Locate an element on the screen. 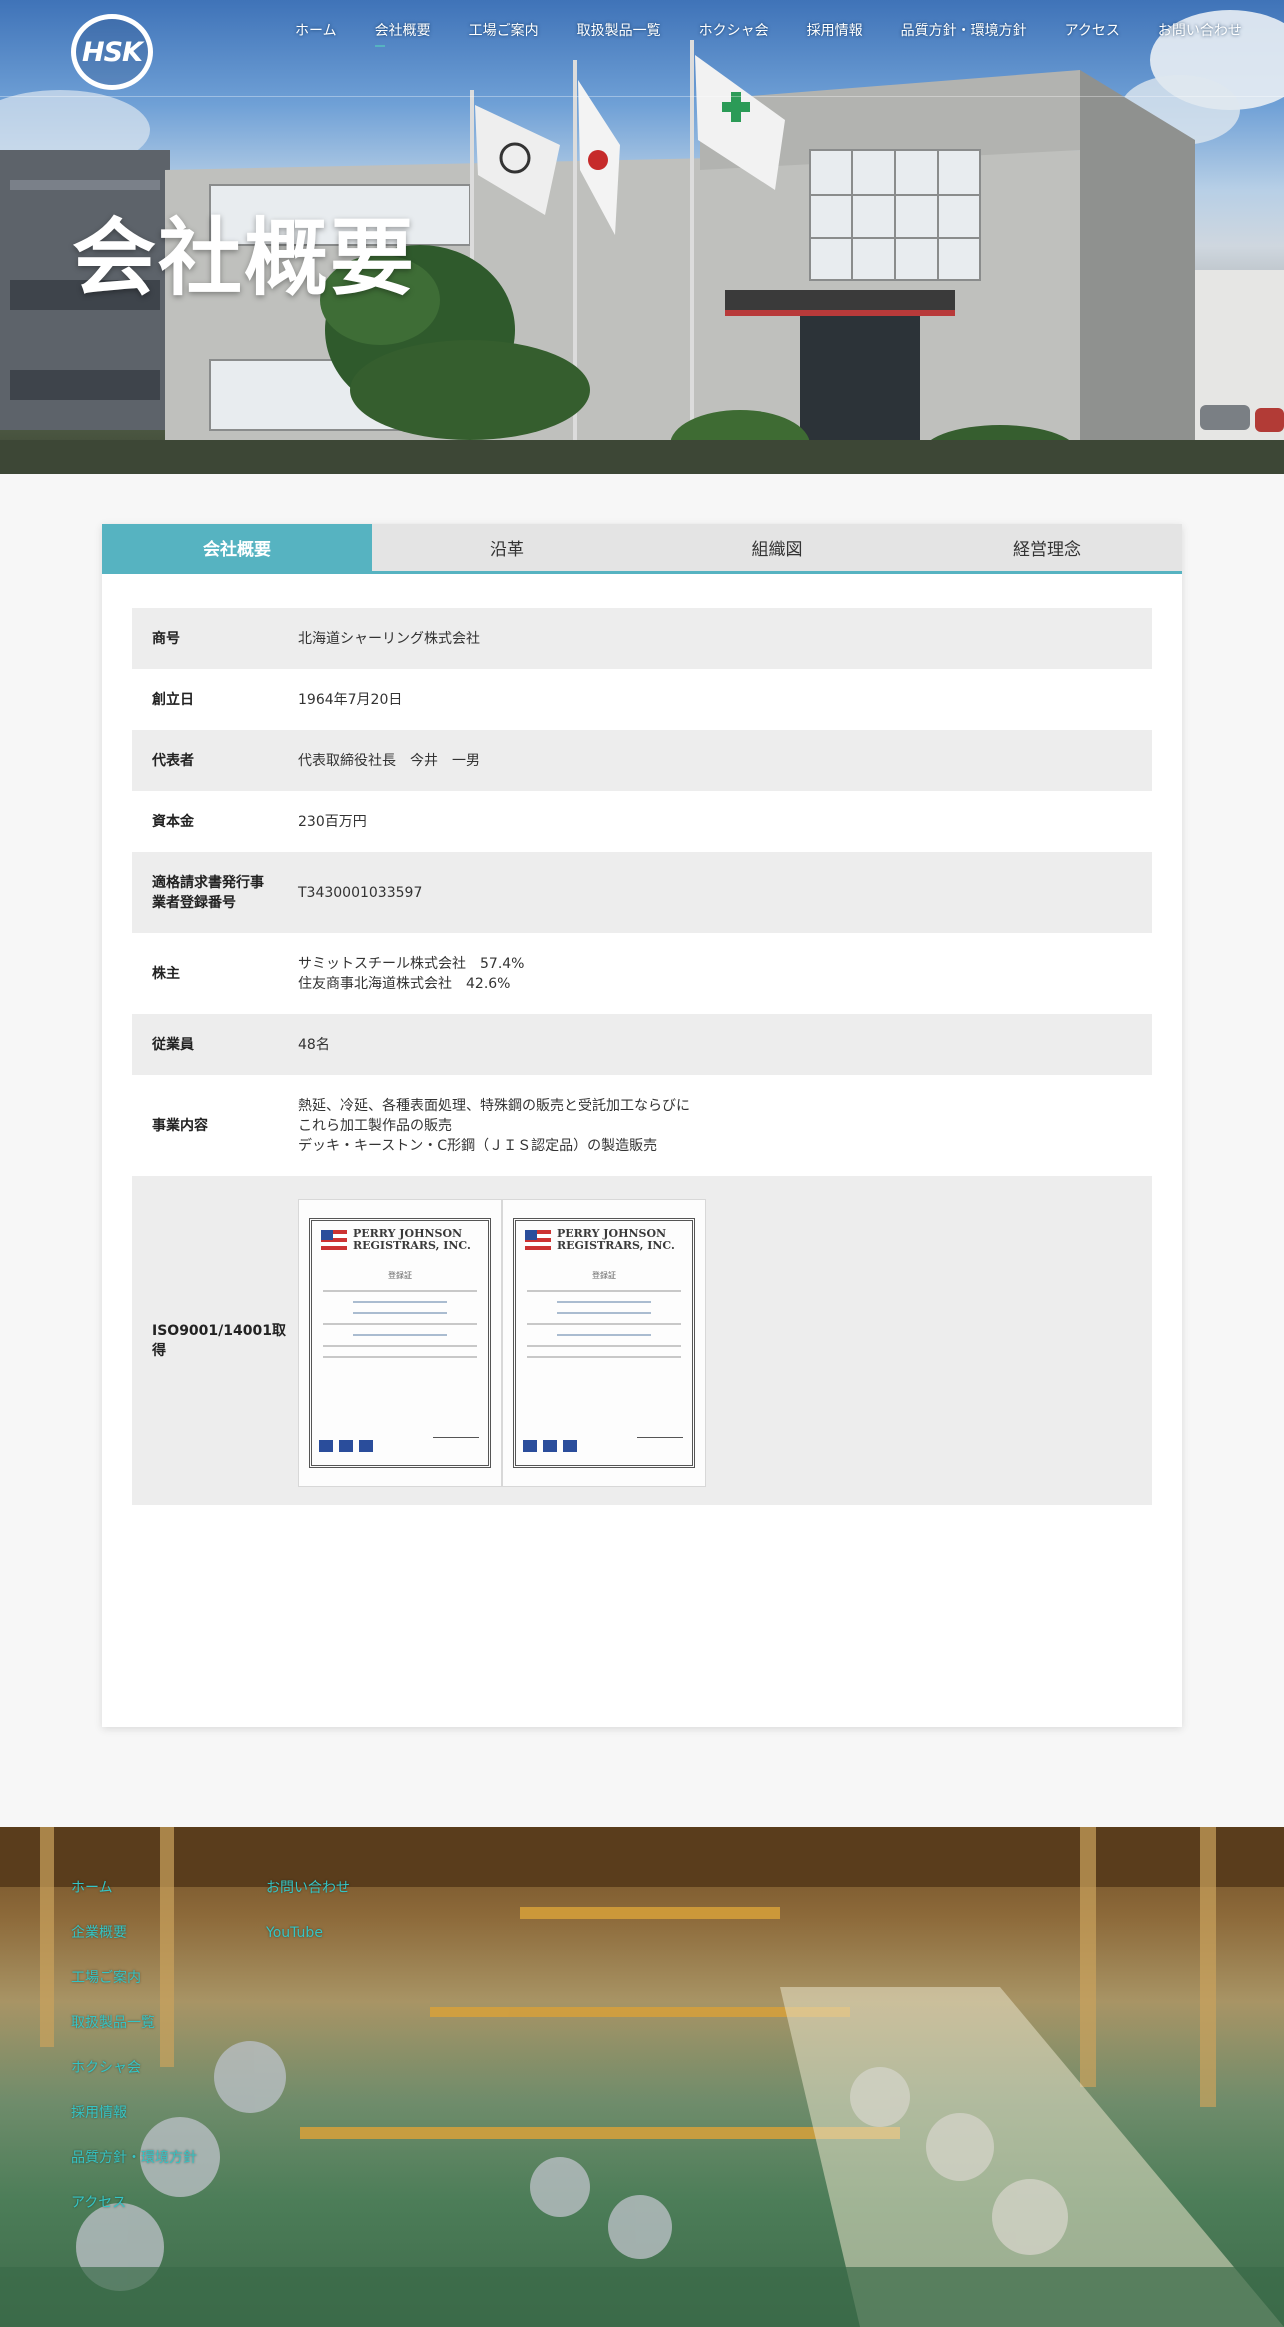 This screenshot has width=1284, height=2327. row-key: 創立日 is located at coordinates (173, 699).